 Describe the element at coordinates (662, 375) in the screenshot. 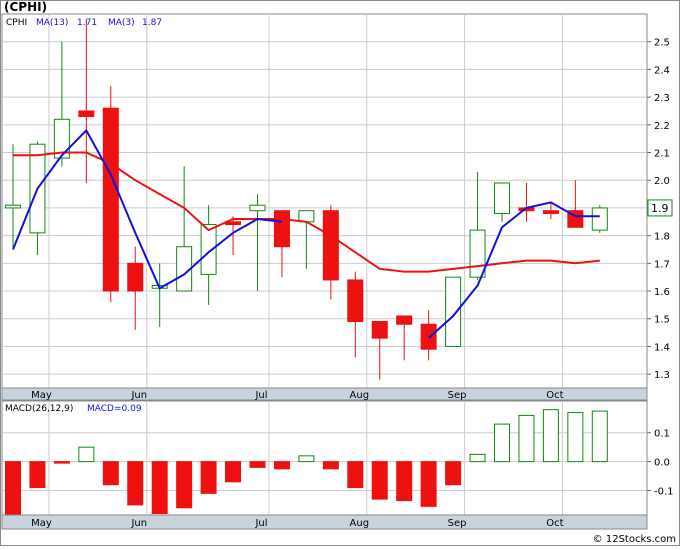

I see `price-tick-label: 1.3` at that location.